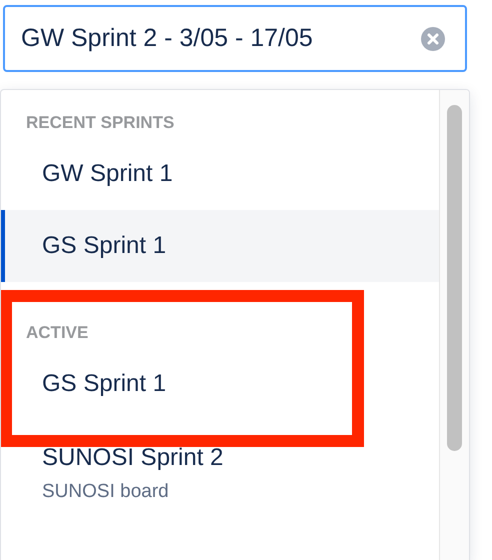  I want to click on section-heading: RECENT SPRINTS, so click(100, 123).